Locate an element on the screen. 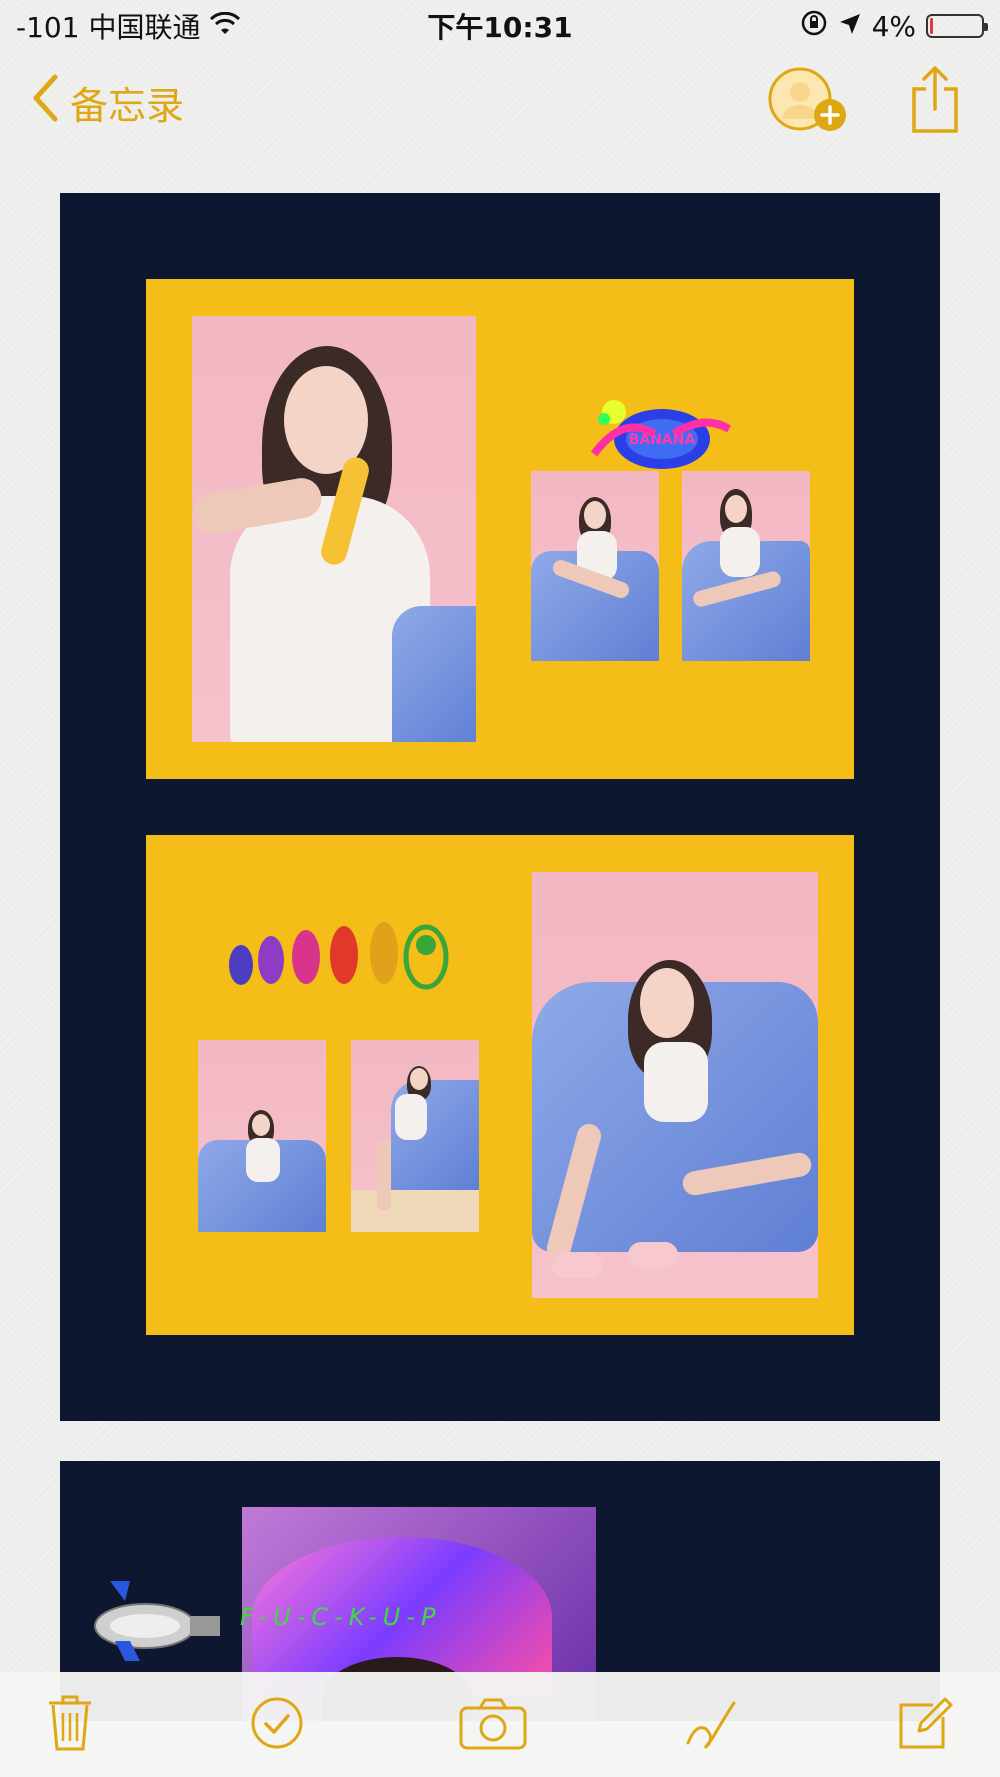  location-icon is located at coordinates (850, 26).